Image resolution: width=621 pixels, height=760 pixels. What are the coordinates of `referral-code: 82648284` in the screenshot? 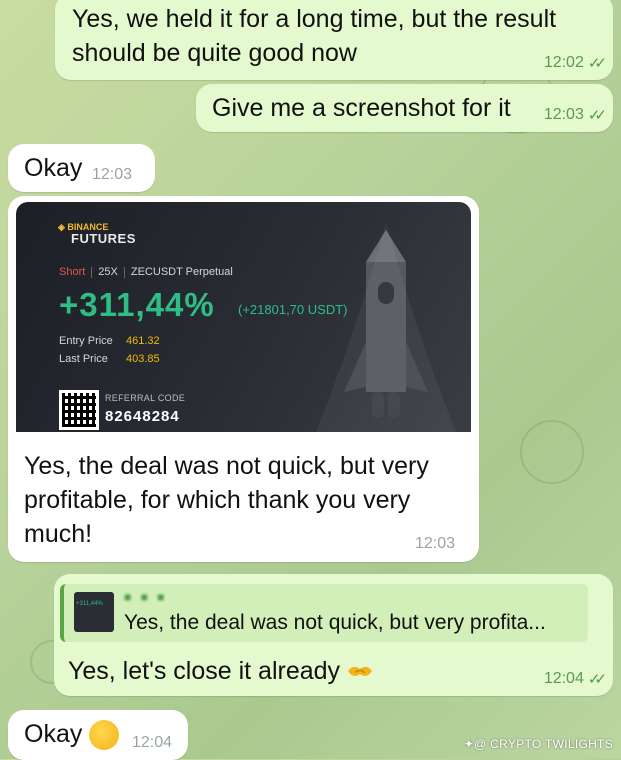 It's located at (142, 416).